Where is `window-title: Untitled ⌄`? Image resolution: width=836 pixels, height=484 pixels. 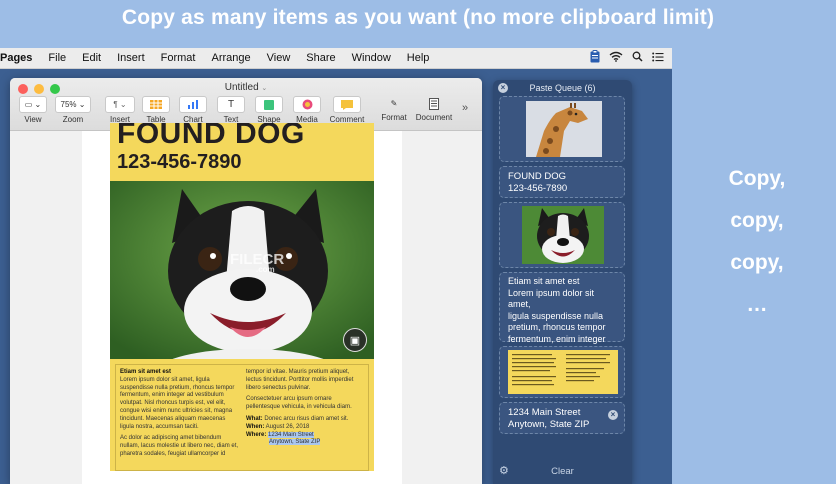 window-title: Untitled ⌄ is located at coordinates (246, 87).